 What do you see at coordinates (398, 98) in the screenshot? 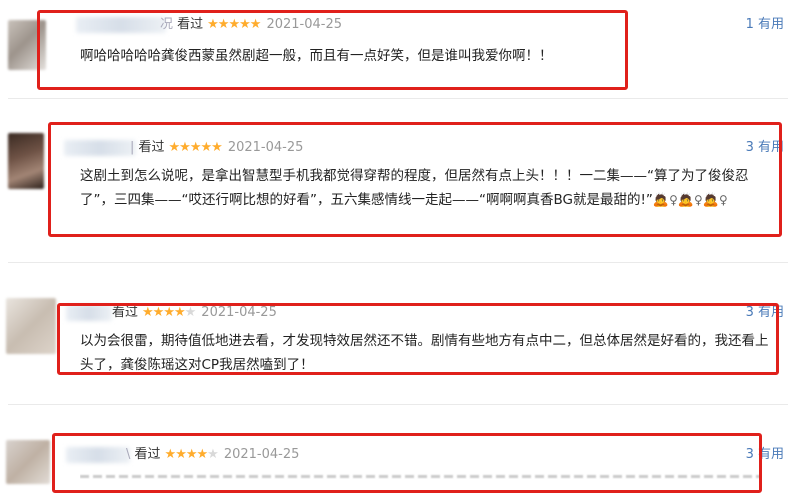
I see `divider` at bounding box center [398, 98].